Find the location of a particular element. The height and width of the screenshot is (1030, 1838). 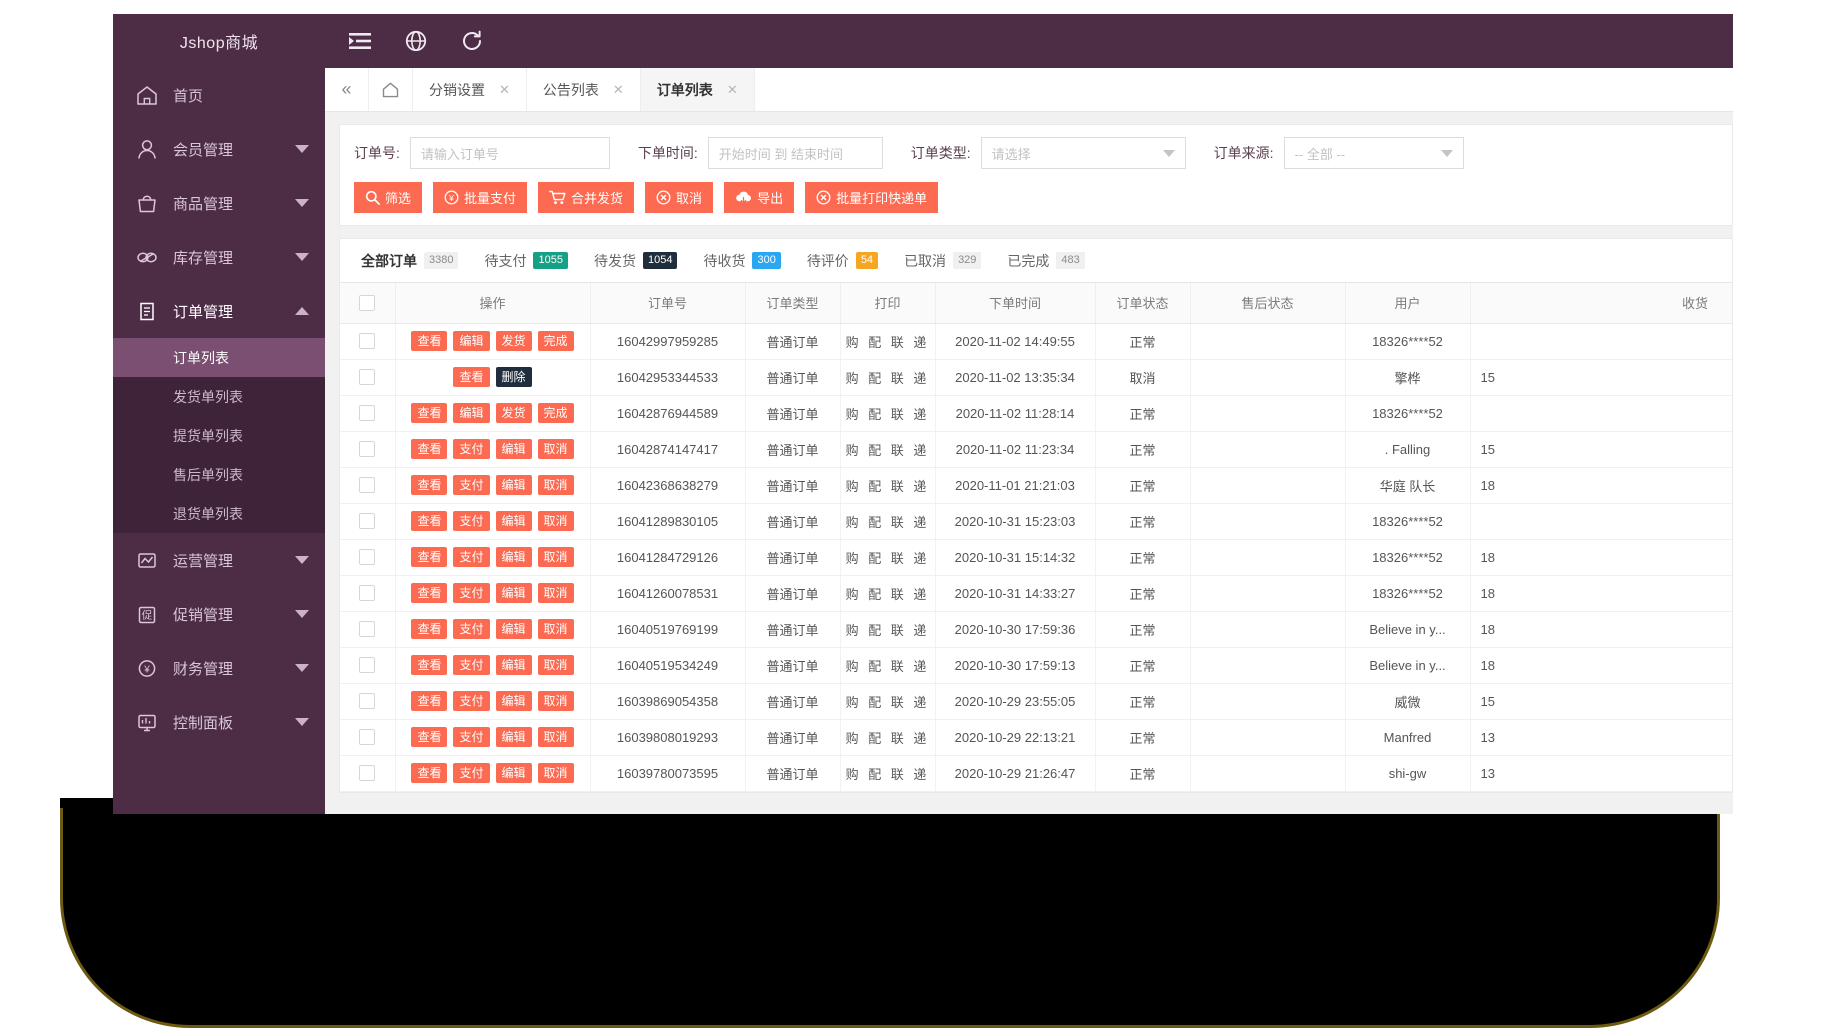

sidebar-subitem-4: 退货单列表 is located at coordinates (219, 513).